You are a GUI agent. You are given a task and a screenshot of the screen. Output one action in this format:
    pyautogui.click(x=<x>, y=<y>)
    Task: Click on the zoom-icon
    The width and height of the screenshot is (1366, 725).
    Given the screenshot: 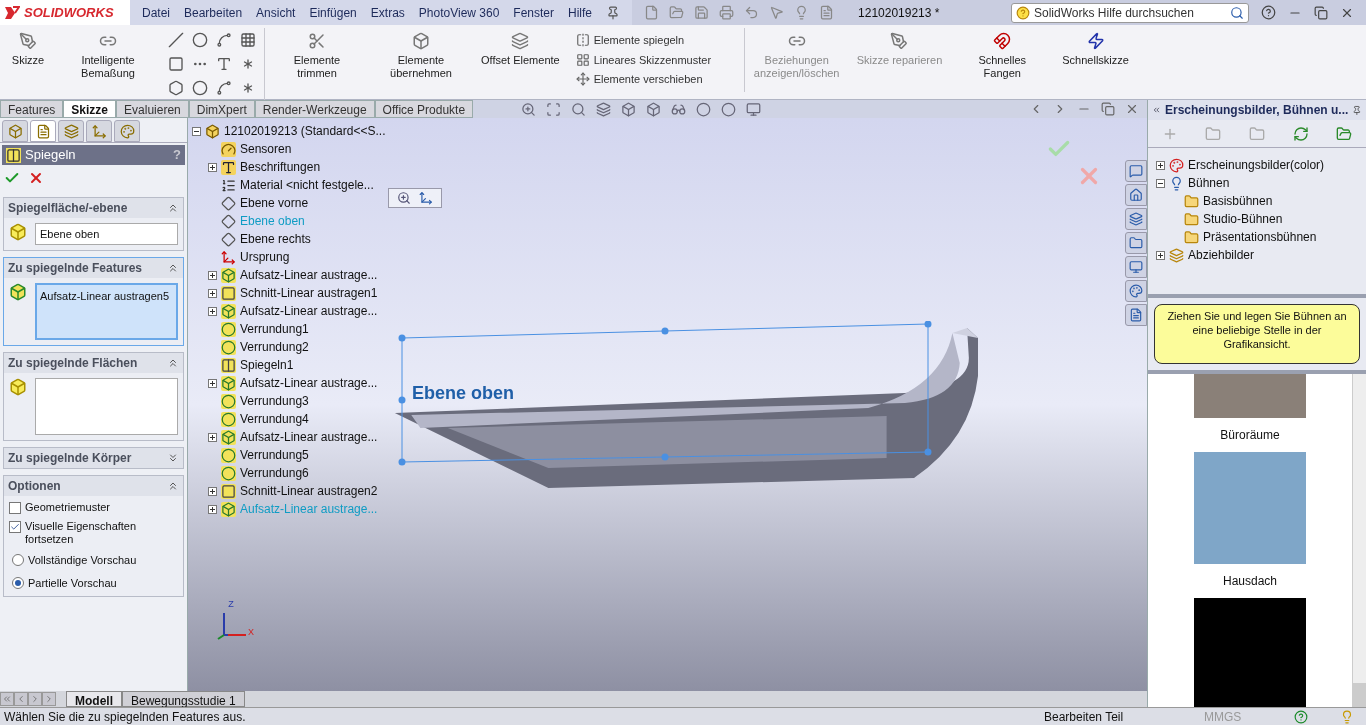 What is the action you would take?
    pyautogui.click(x=404, y=198)
    